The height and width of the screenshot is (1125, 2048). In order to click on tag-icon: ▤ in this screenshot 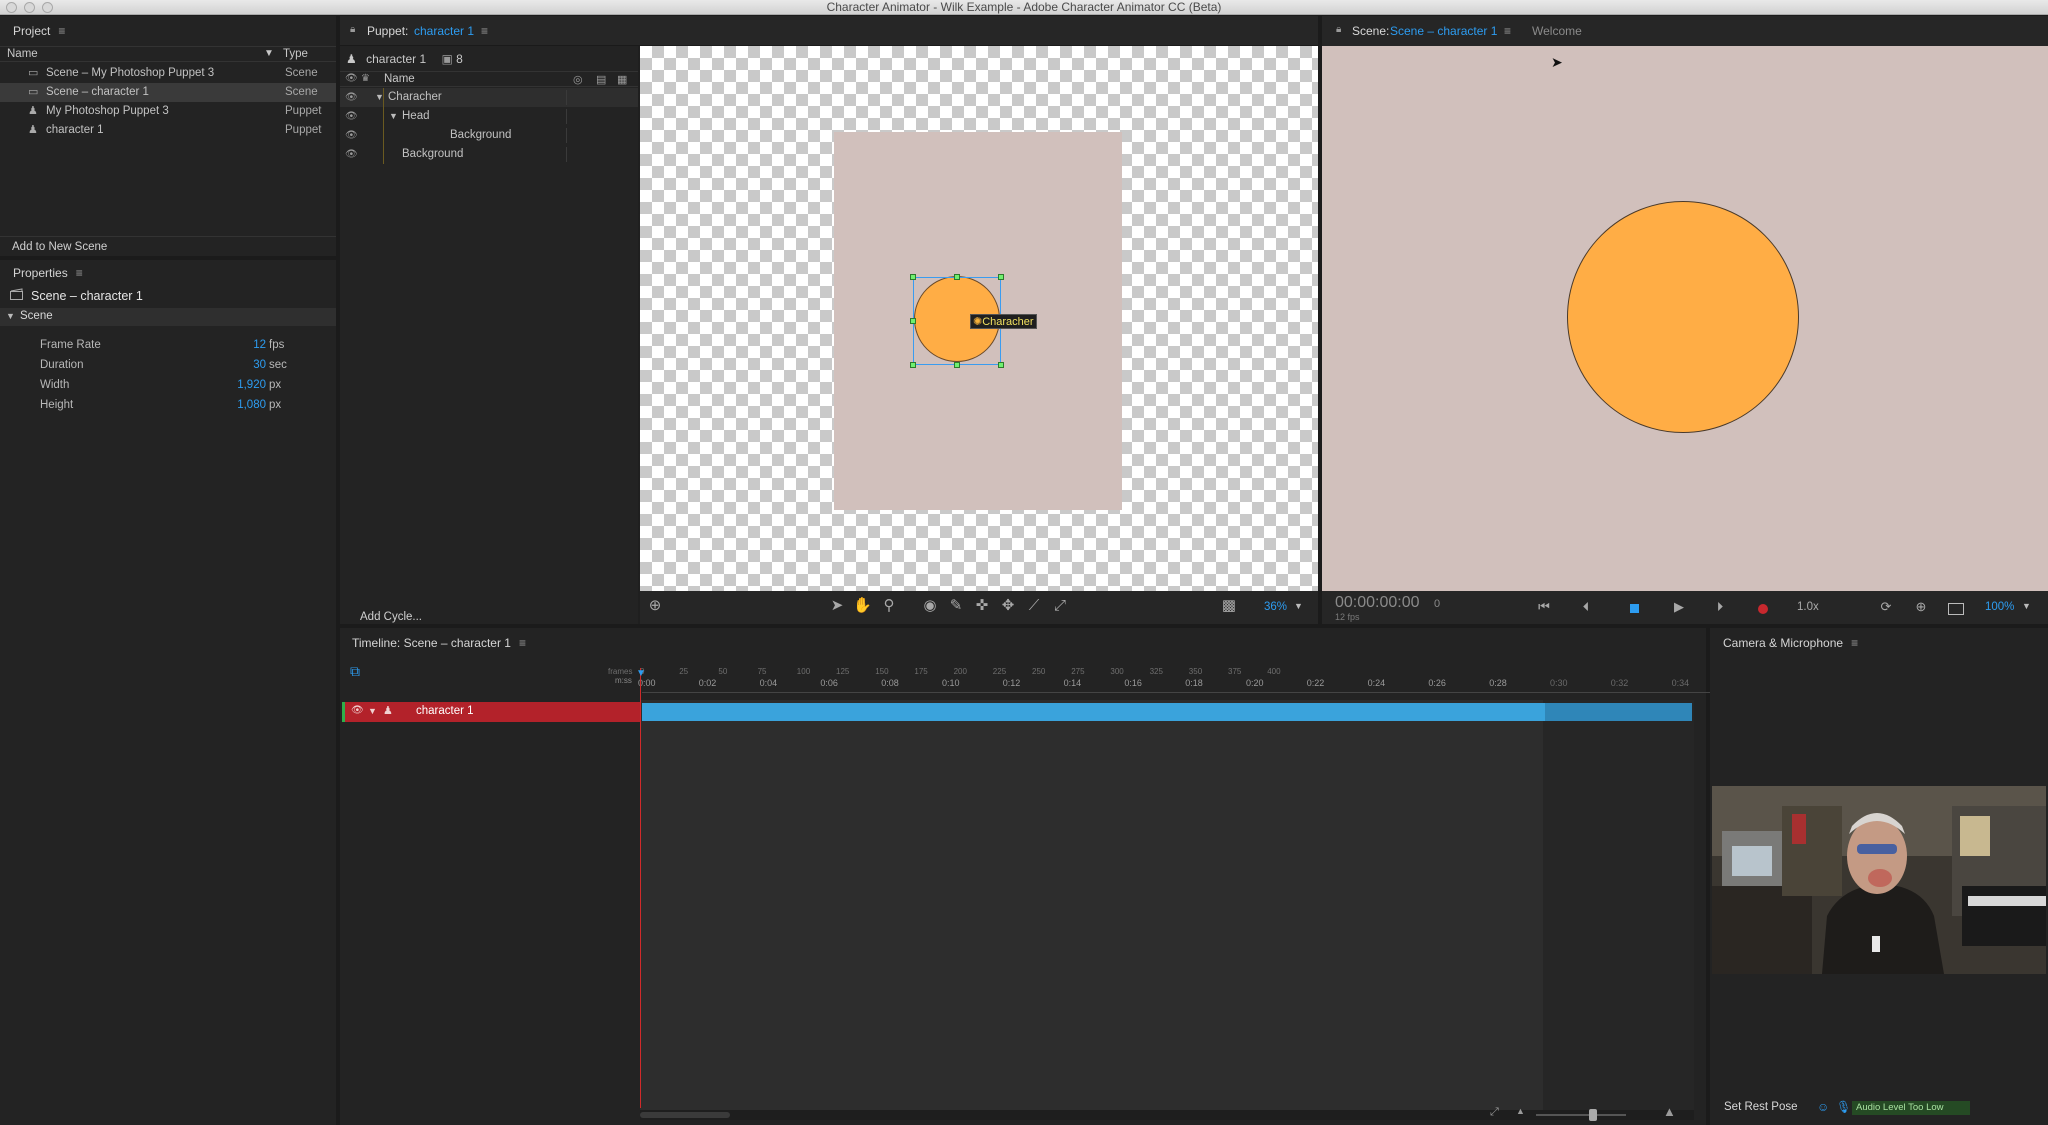, I will do `click(601, 79)`.